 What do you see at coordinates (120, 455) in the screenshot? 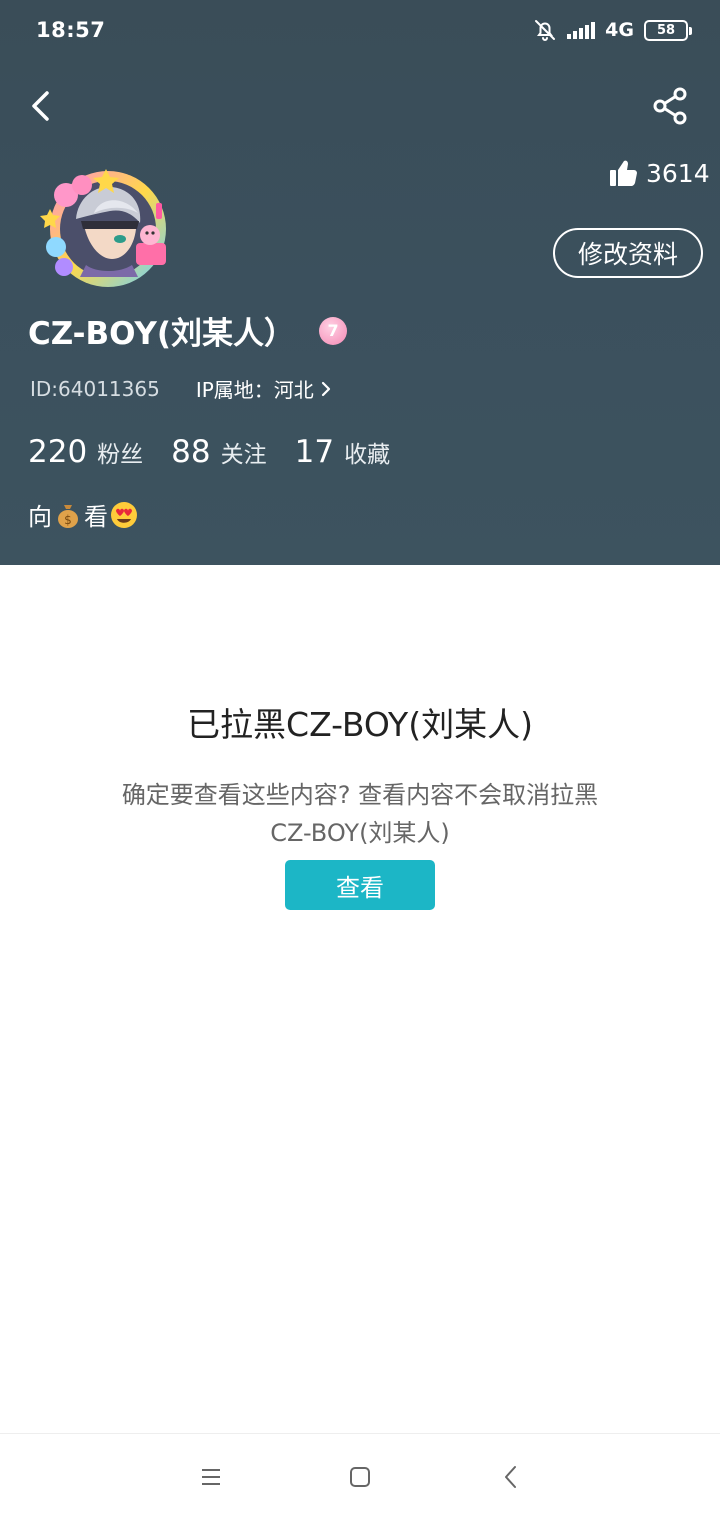
I see `stat-label: 粉丝` at bounding box center [120, 455].